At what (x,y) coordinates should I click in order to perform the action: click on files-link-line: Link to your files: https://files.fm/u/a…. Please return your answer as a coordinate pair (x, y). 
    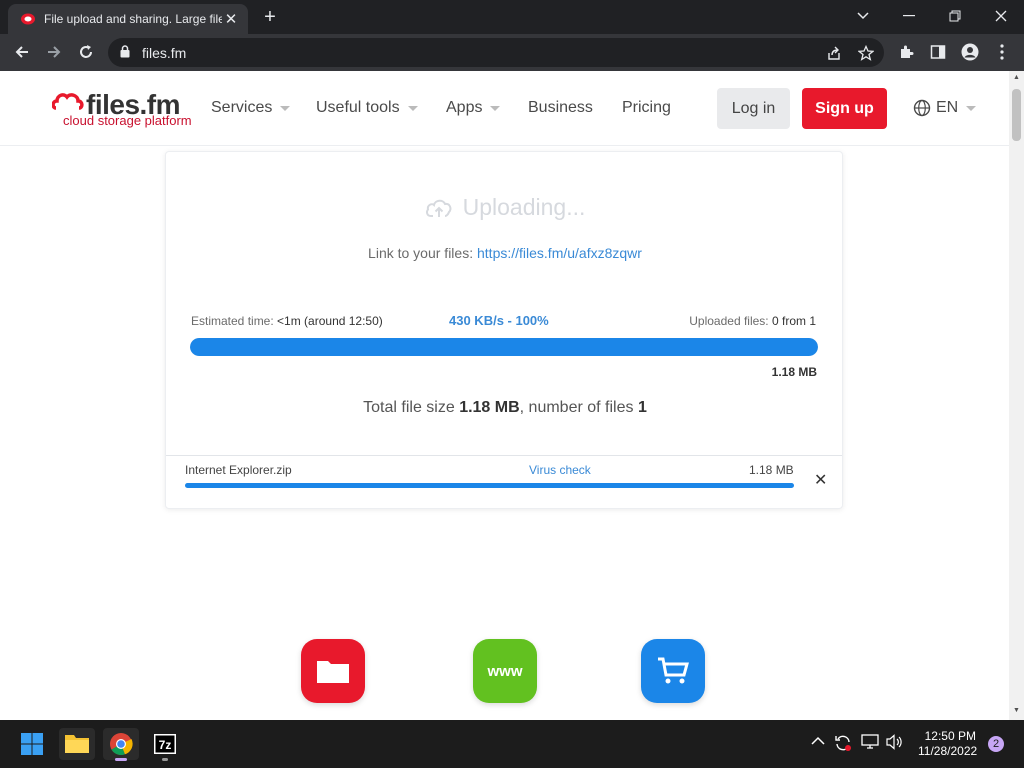
    Looking at the image, I should click on (505, 253).